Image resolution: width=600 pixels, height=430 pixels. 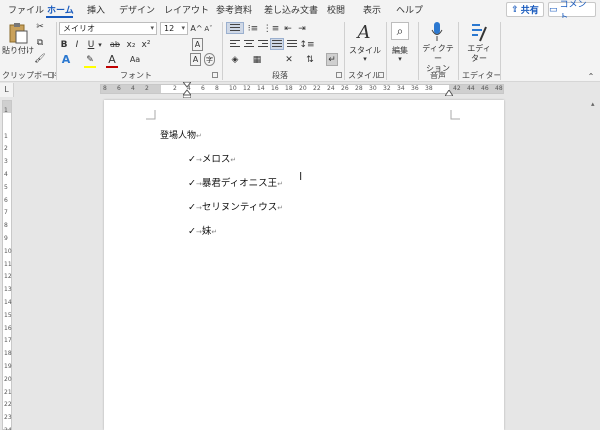 What do you see at coordinates (310, 59) in the screenshot?
I see `sort-icon: ⇅` at bounding box center [310, 59].